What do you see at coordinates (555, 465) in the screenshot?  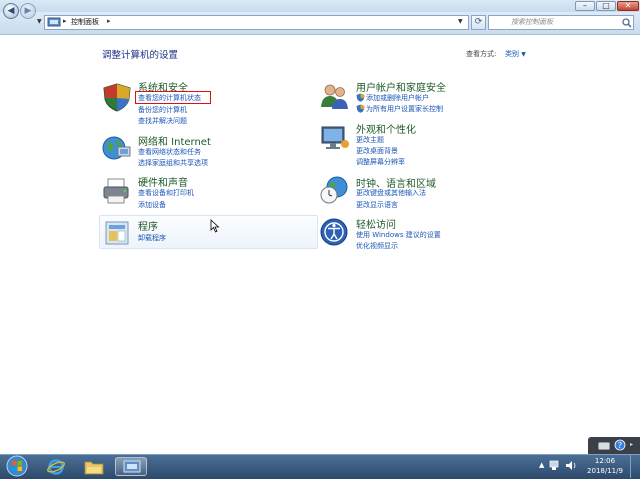 I see `network-tray-icon` at bounding box center [555, 465].